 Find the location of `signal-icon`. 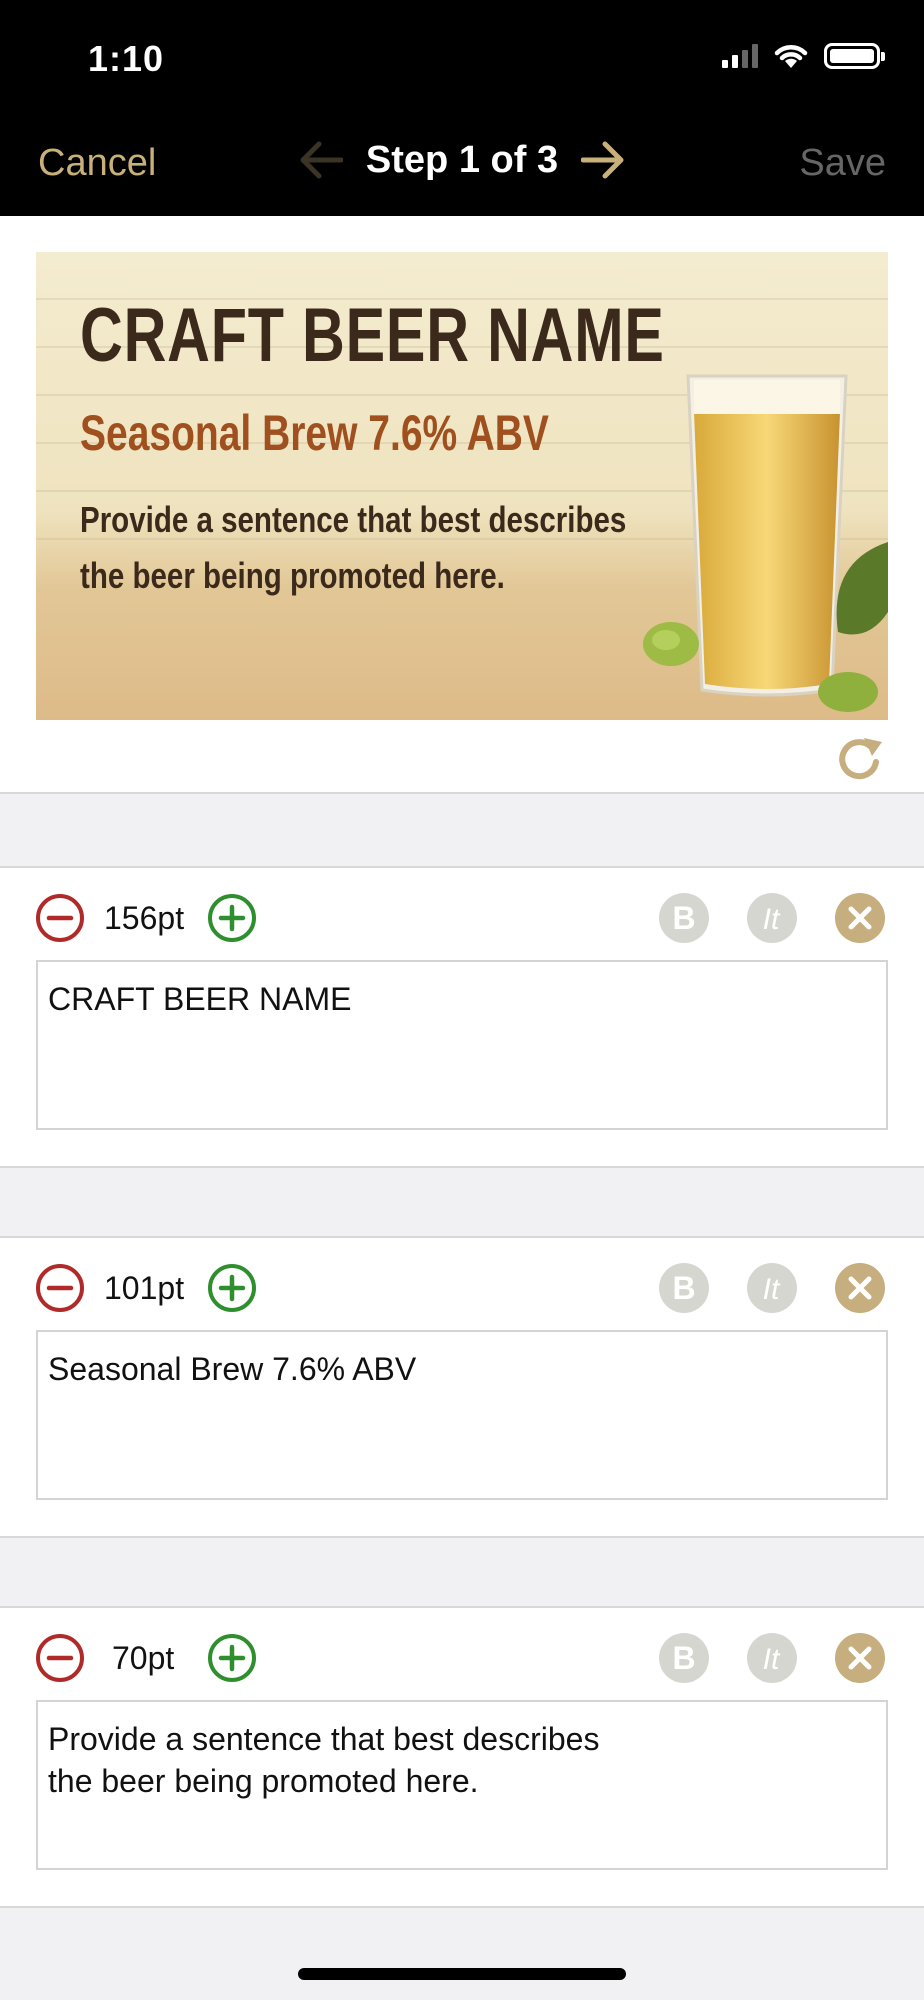

signal-icon is located at coordinates (740, 56).